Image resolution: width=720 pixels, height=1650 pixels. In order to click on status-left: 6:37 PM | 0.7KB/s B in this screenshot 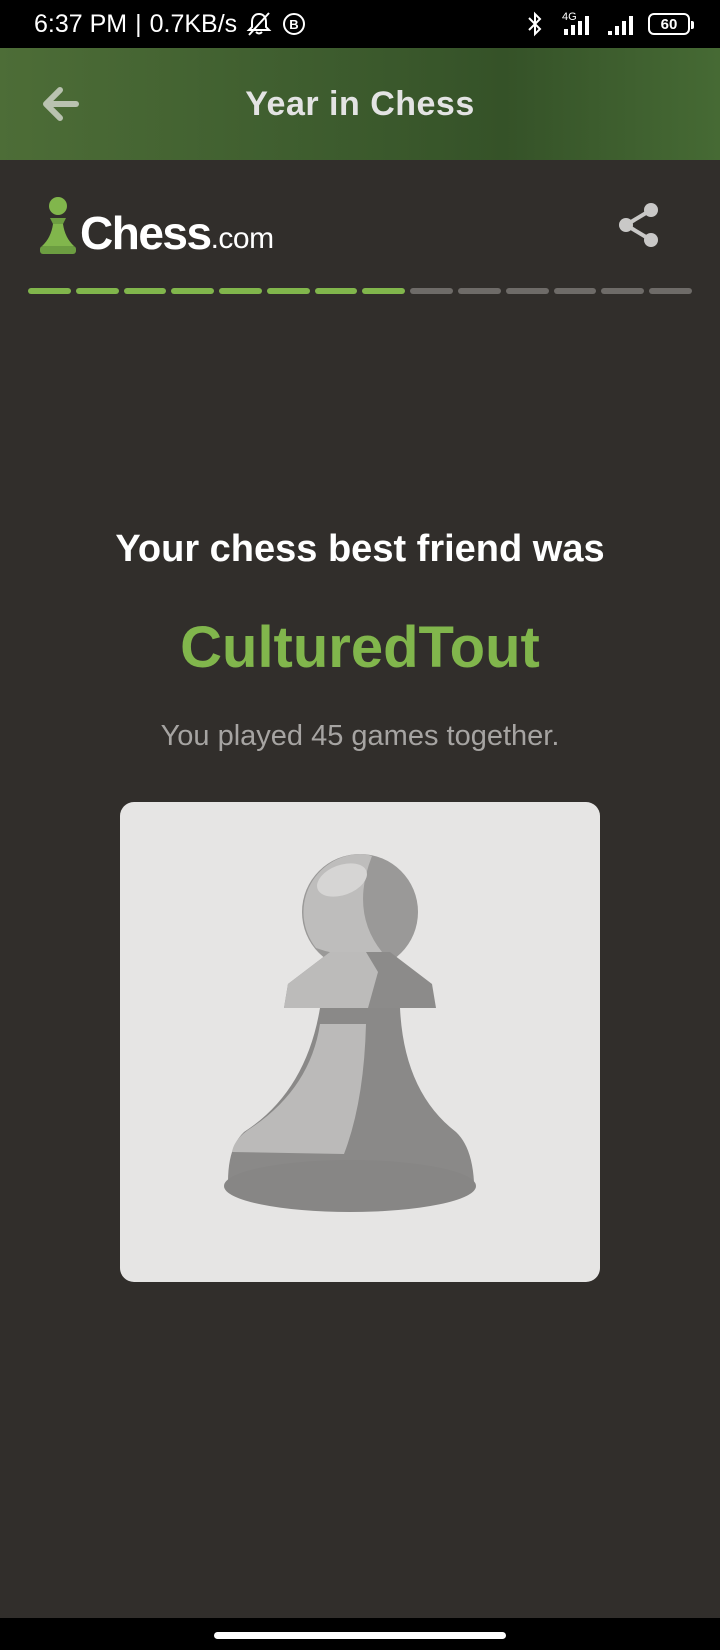, I will do `click(170, 24)`.